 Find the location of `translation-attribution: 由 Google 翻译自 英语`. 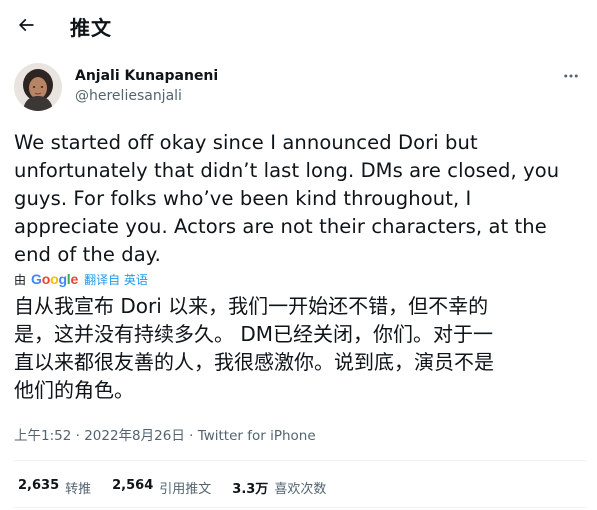

translation-attribution: 由 Google 翻译自 英语 is located at coordinates (81, 279).